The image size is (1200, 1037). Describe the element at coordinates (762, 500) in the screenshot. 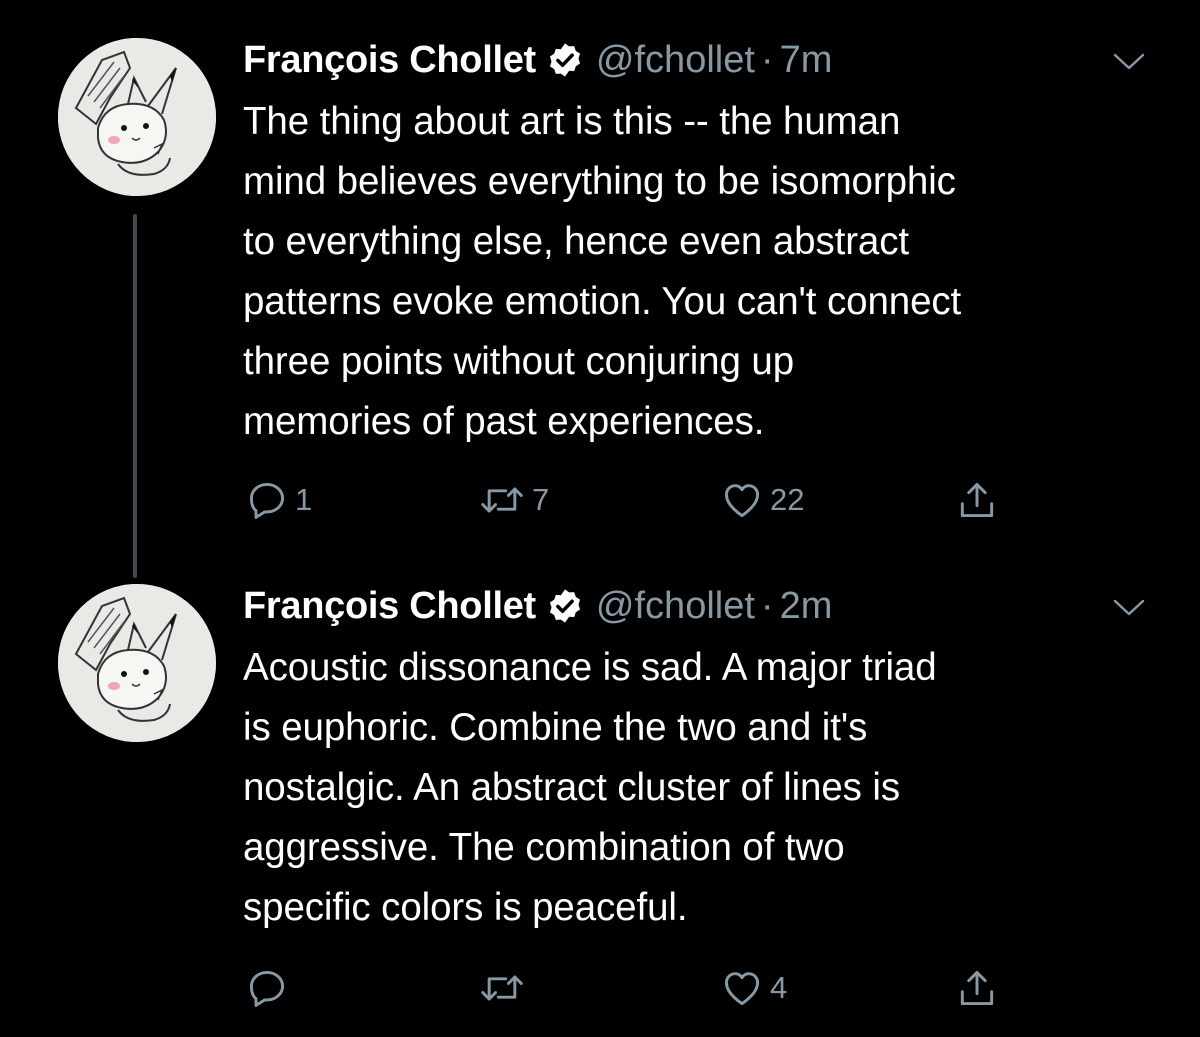

I see `like-button: 22` at that location.